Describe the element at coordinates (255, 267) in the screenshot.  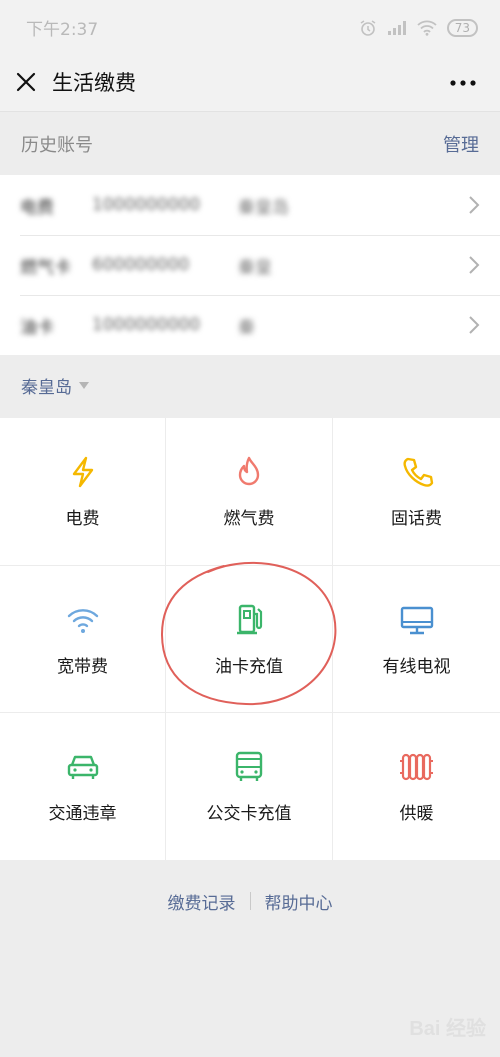
I see `account-location: 秦皇` at that location.